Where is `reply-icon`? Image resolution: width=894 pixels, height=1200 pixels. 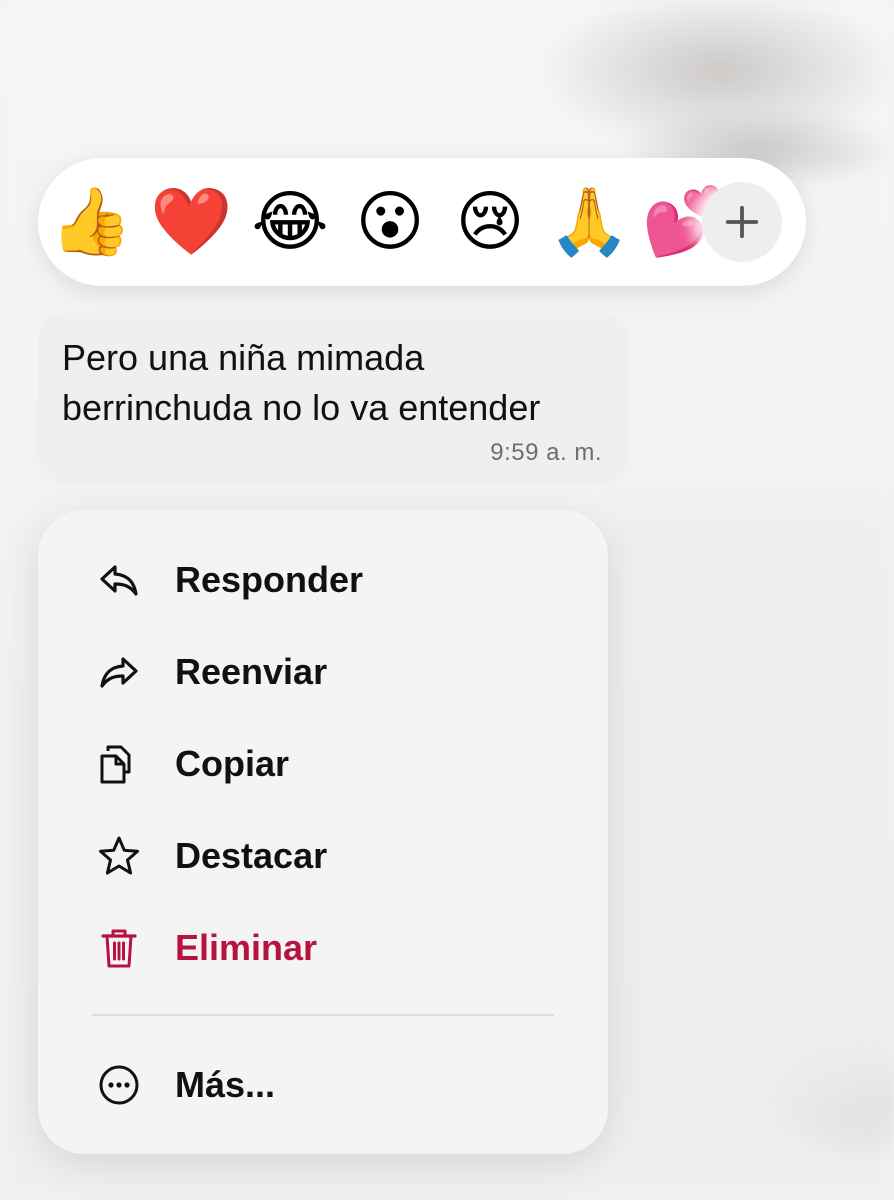
reply-icon is located at coordinates (119, 580).